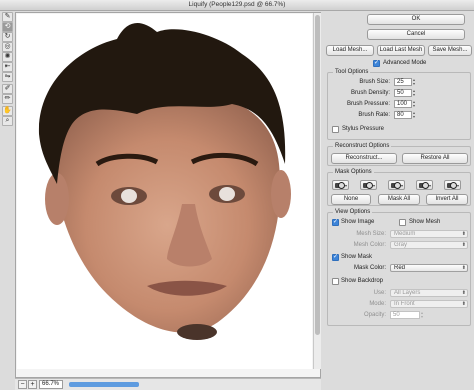  I want to click on show-image-label: Show Image, so click(358, 222).